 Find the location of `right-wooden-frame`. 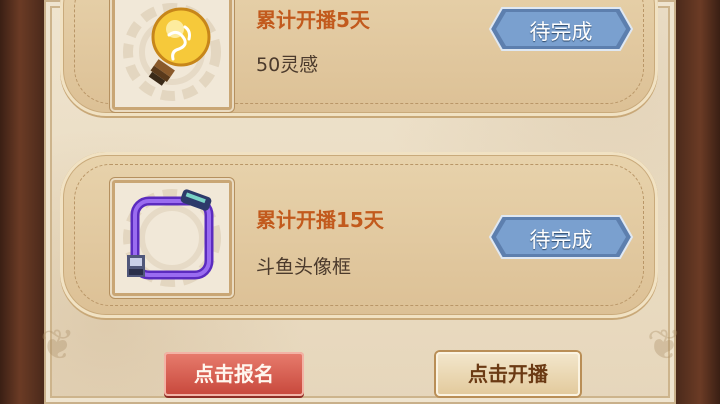

right-wooden-frame is located at coordinates (698, 202).